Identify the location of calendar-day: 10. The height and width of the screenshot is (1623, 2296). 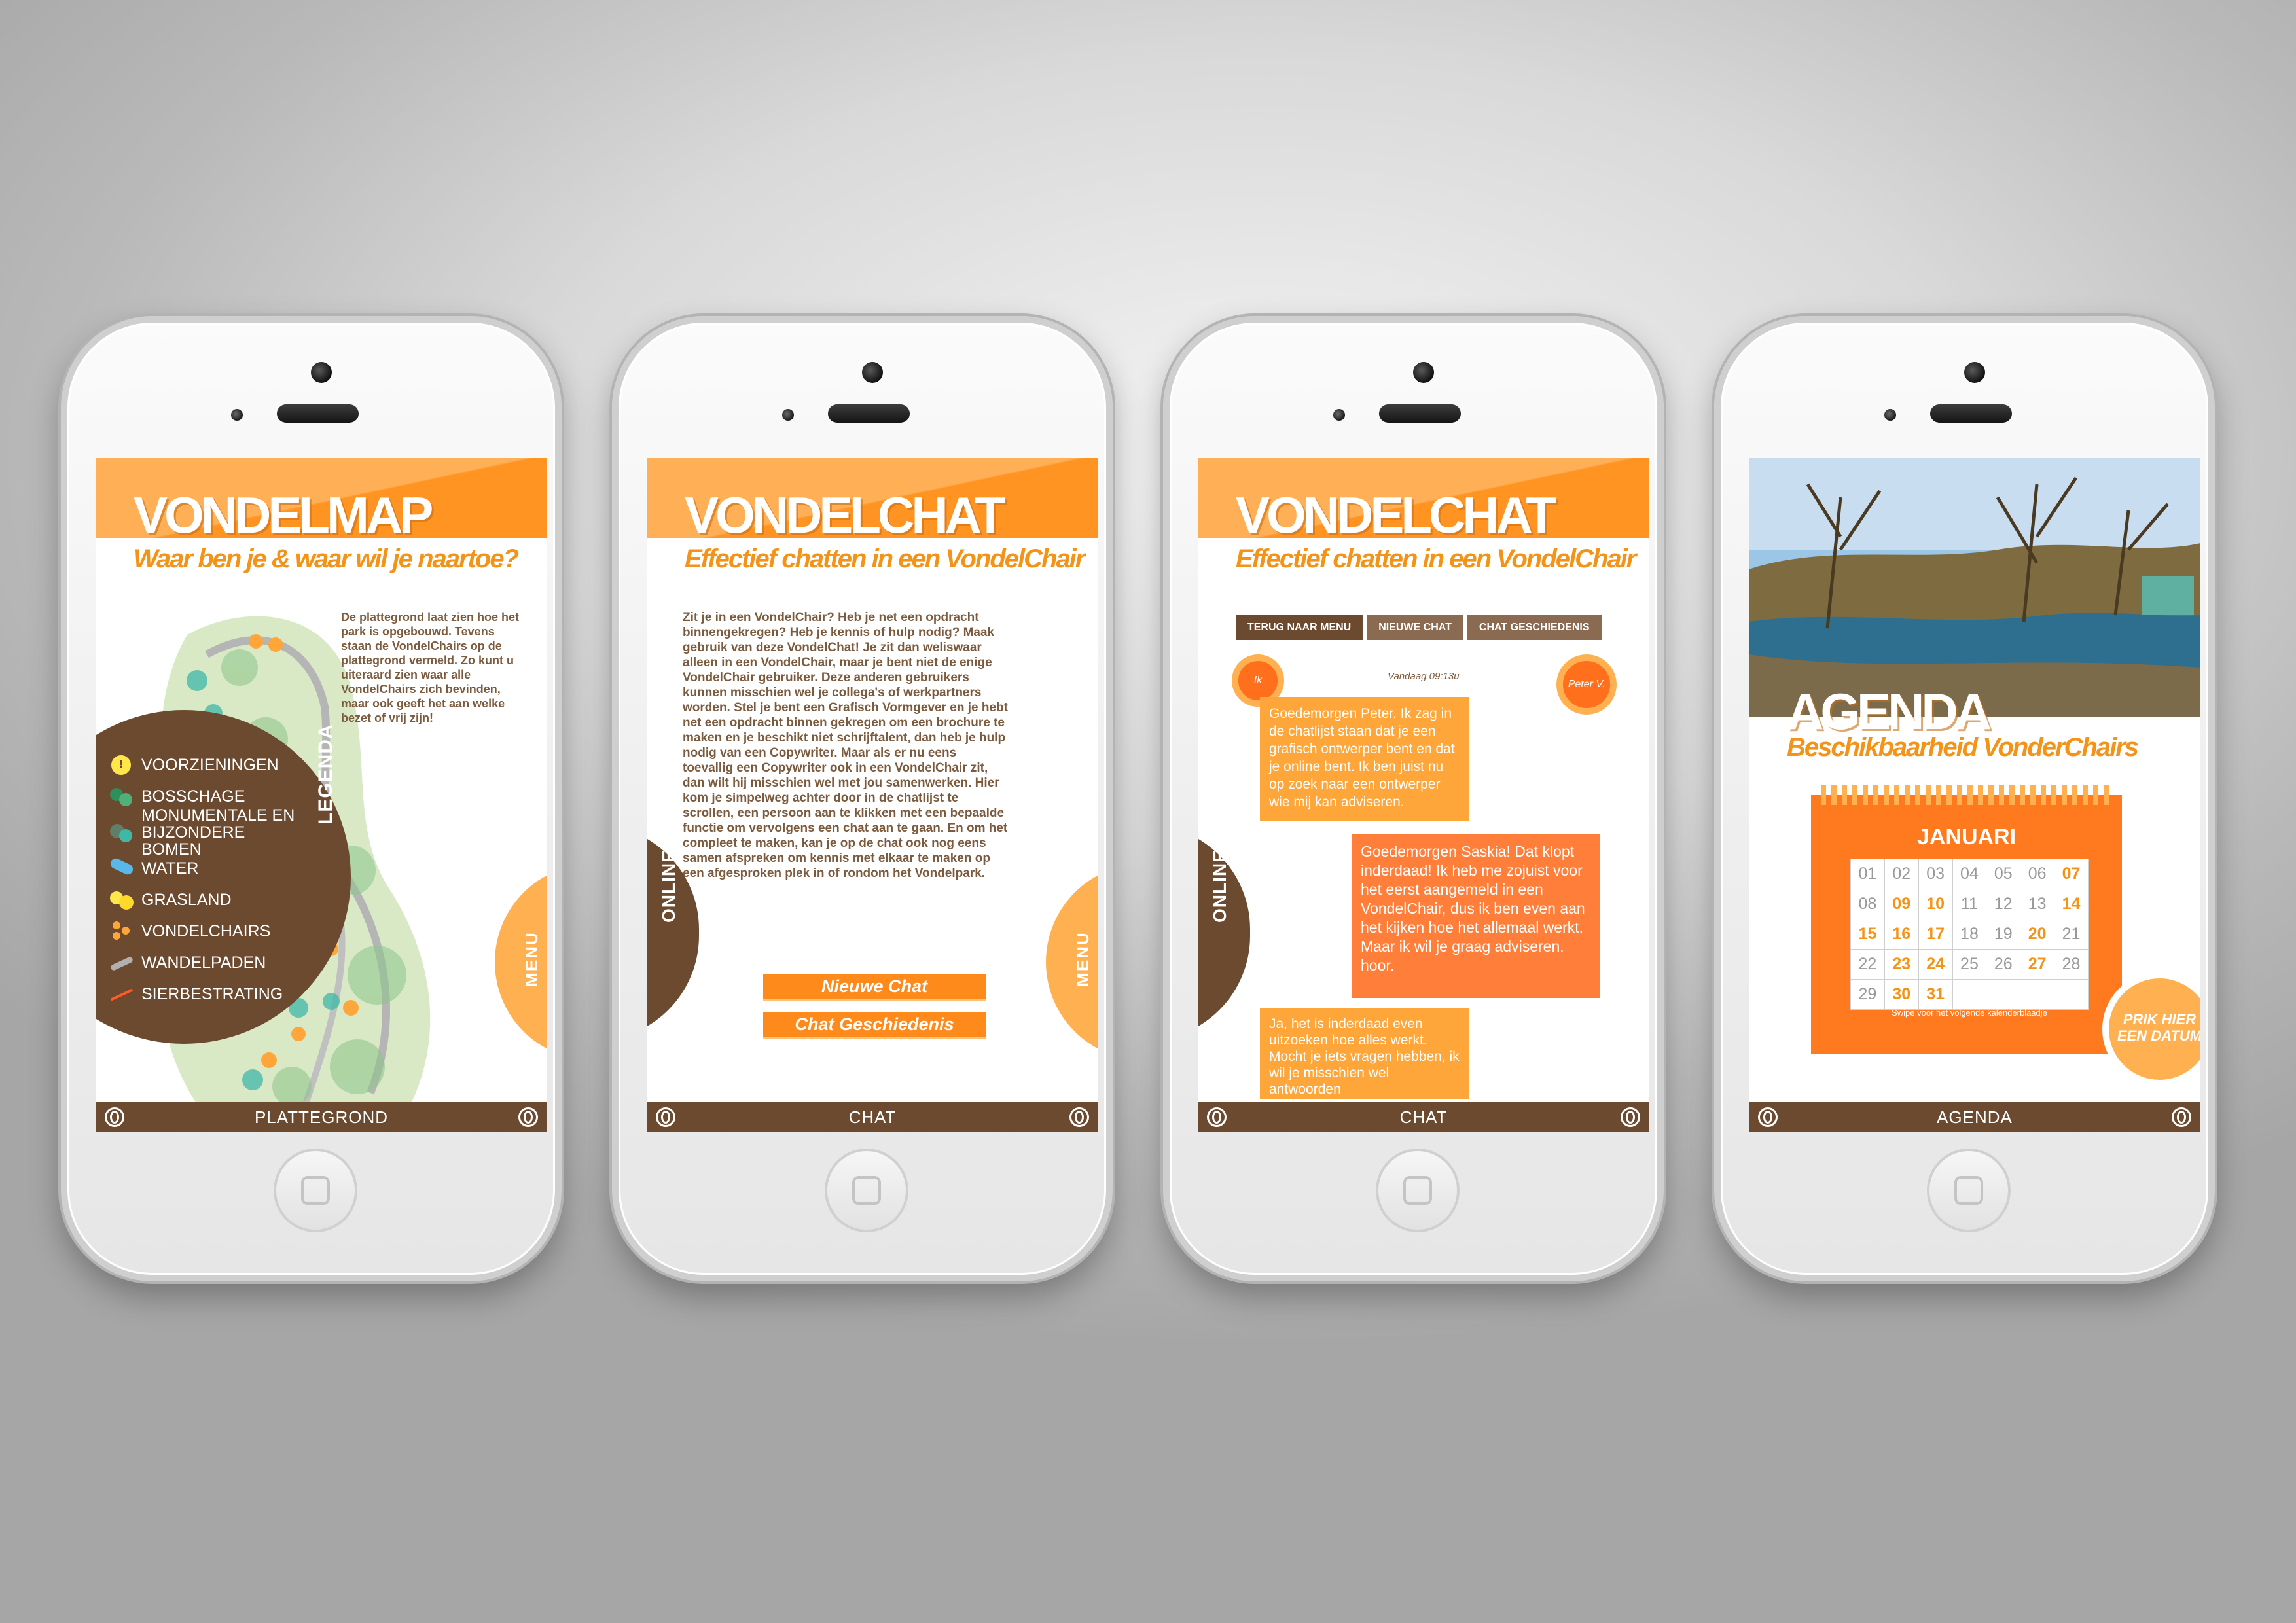
(1935, 904).